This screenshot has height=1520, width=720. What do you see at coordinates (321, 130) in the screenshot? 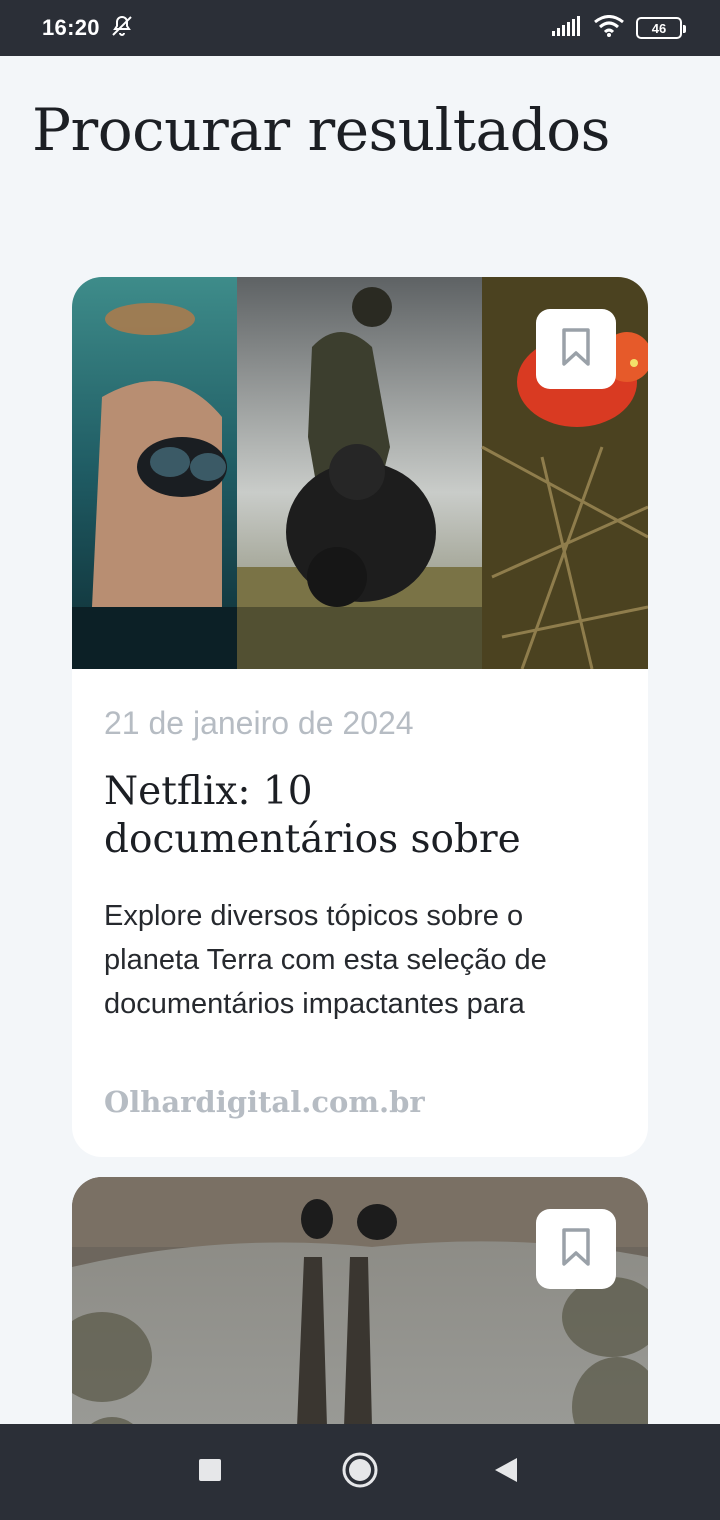
I see `page-title: Procurar resultados` at bounding box center [321, 130].